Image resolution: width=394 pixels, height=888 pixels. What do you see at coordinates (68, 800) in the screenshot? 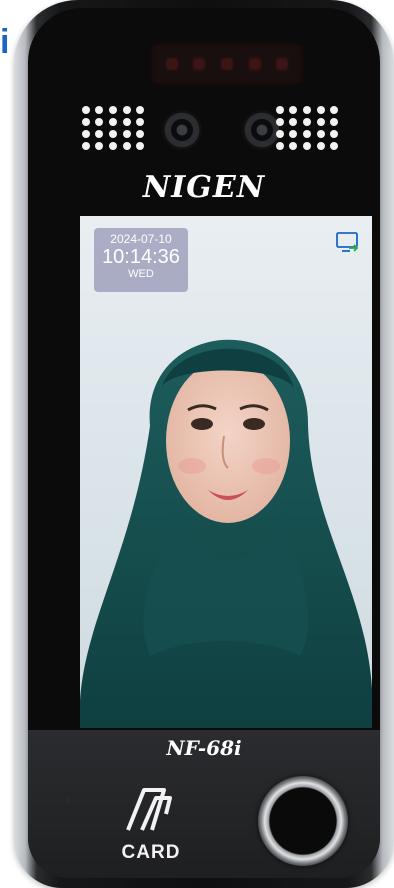
I see `microphone-hole` at bounding box center [68, 800].